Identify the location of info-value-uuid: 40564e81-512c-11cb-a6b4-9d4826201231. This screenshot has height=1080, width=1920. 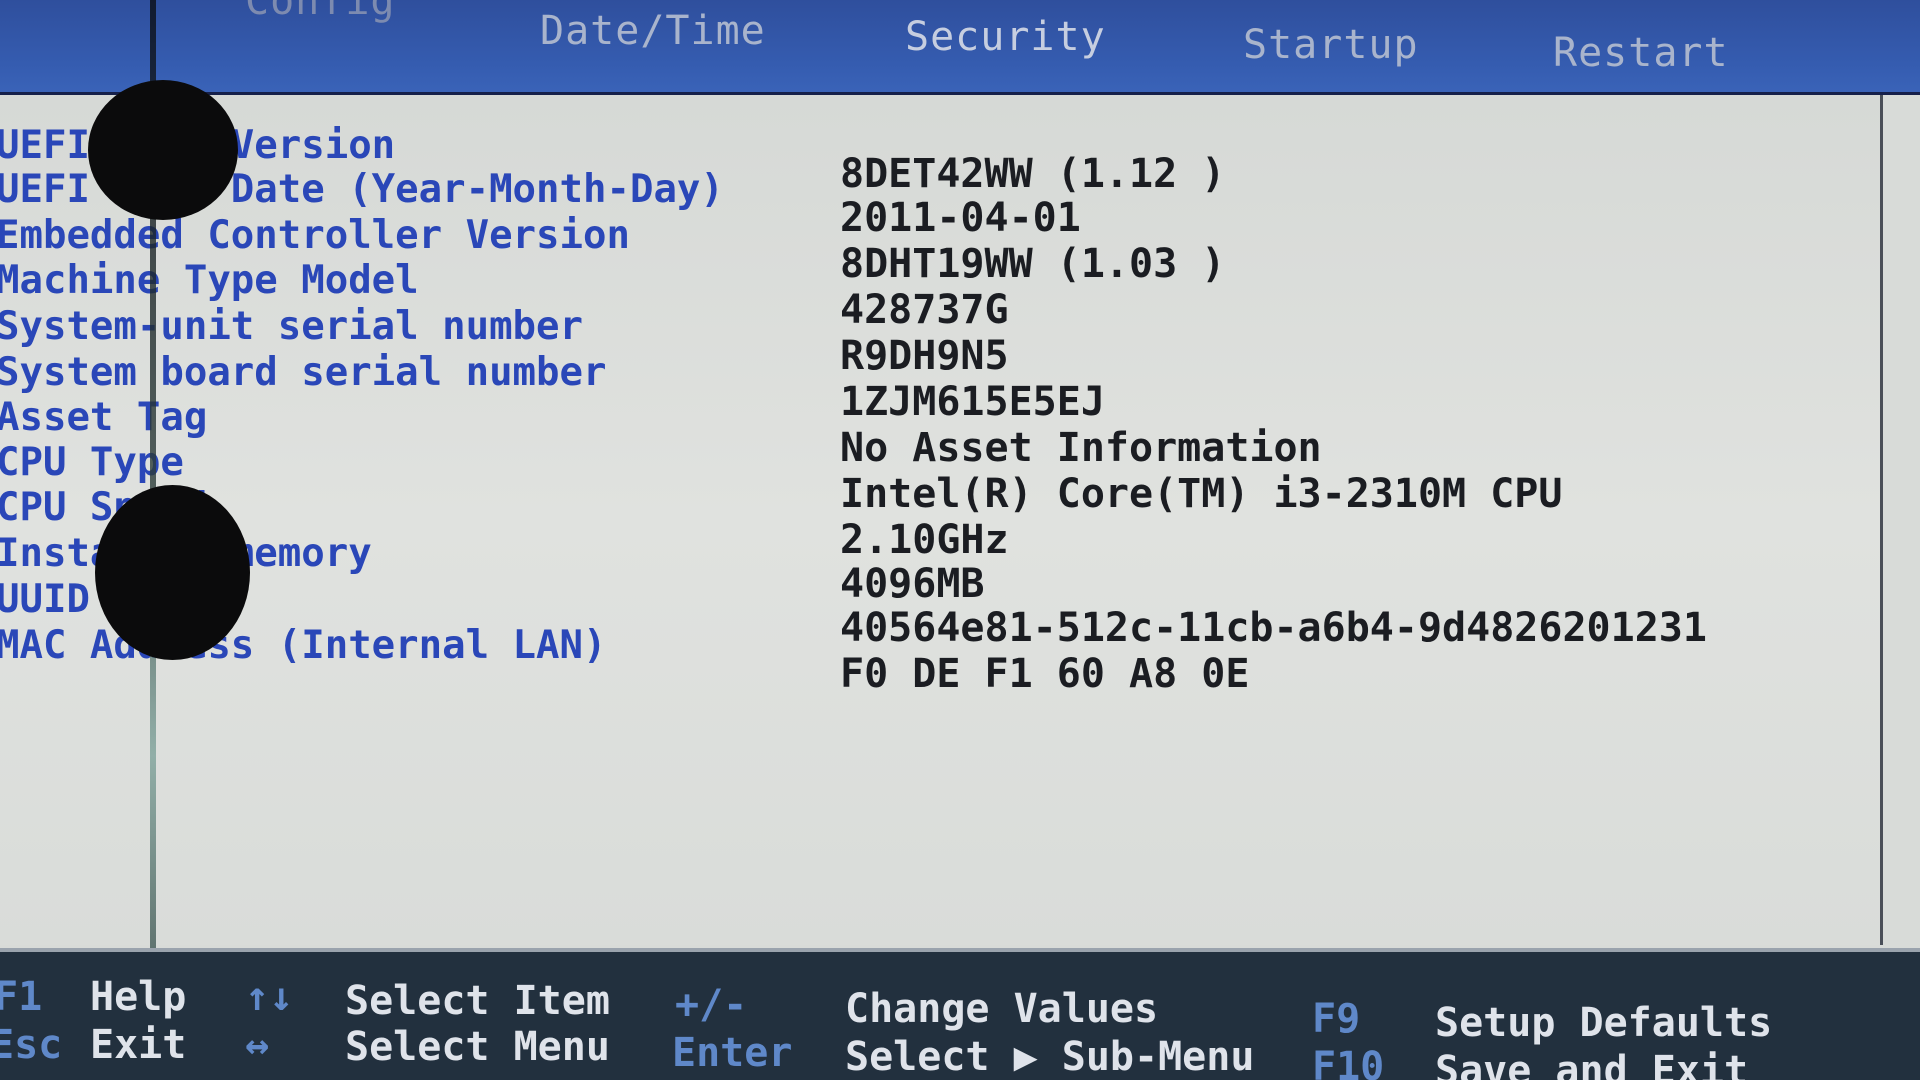
(1273, 628).